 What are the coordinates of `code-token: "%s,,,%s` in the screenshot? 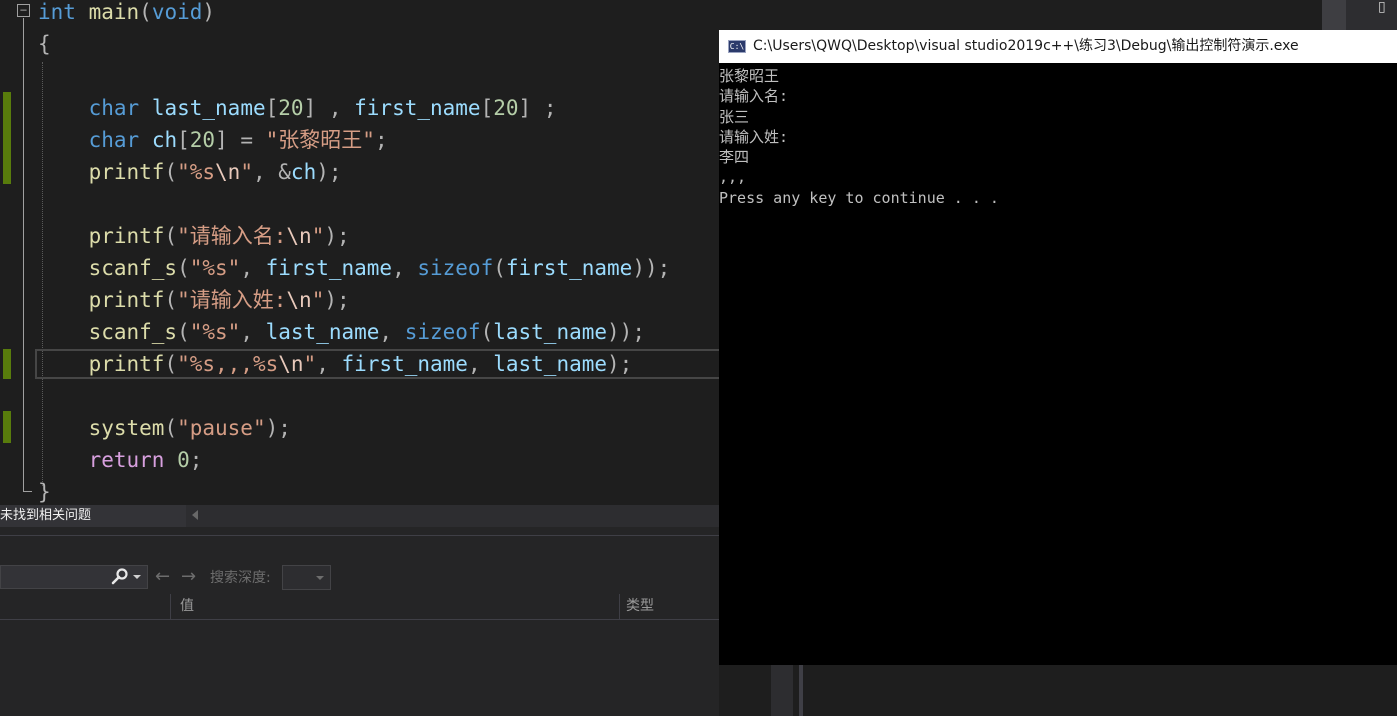 It's located at (228, 364).